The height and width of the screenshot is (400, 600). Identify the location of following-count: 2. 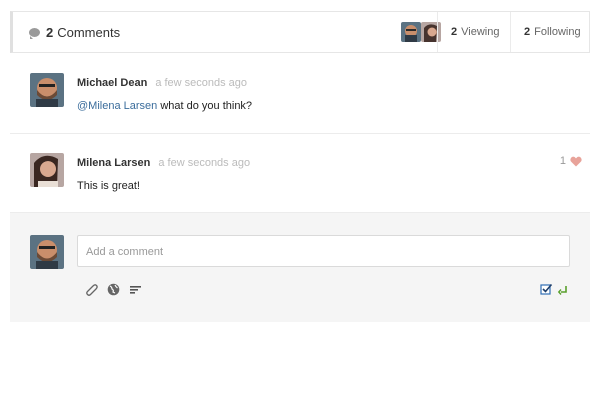
(527, 32).